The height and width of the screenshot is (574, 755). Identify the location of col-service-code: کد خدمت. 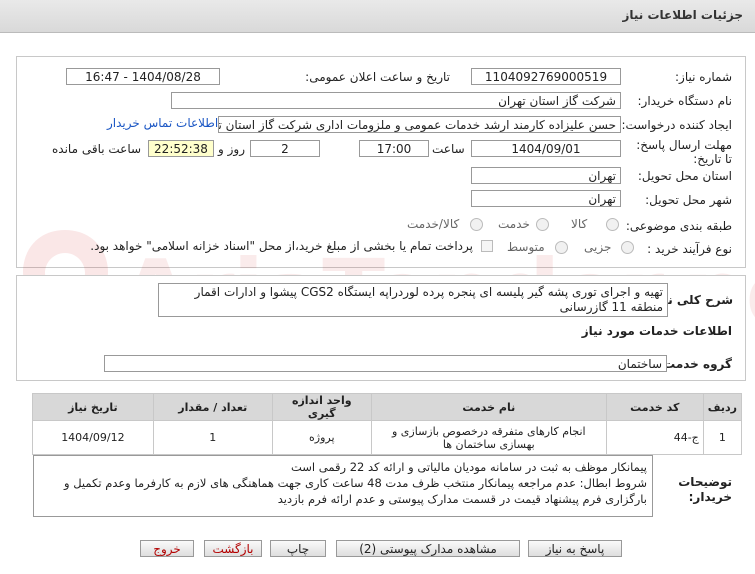
(654, 407).